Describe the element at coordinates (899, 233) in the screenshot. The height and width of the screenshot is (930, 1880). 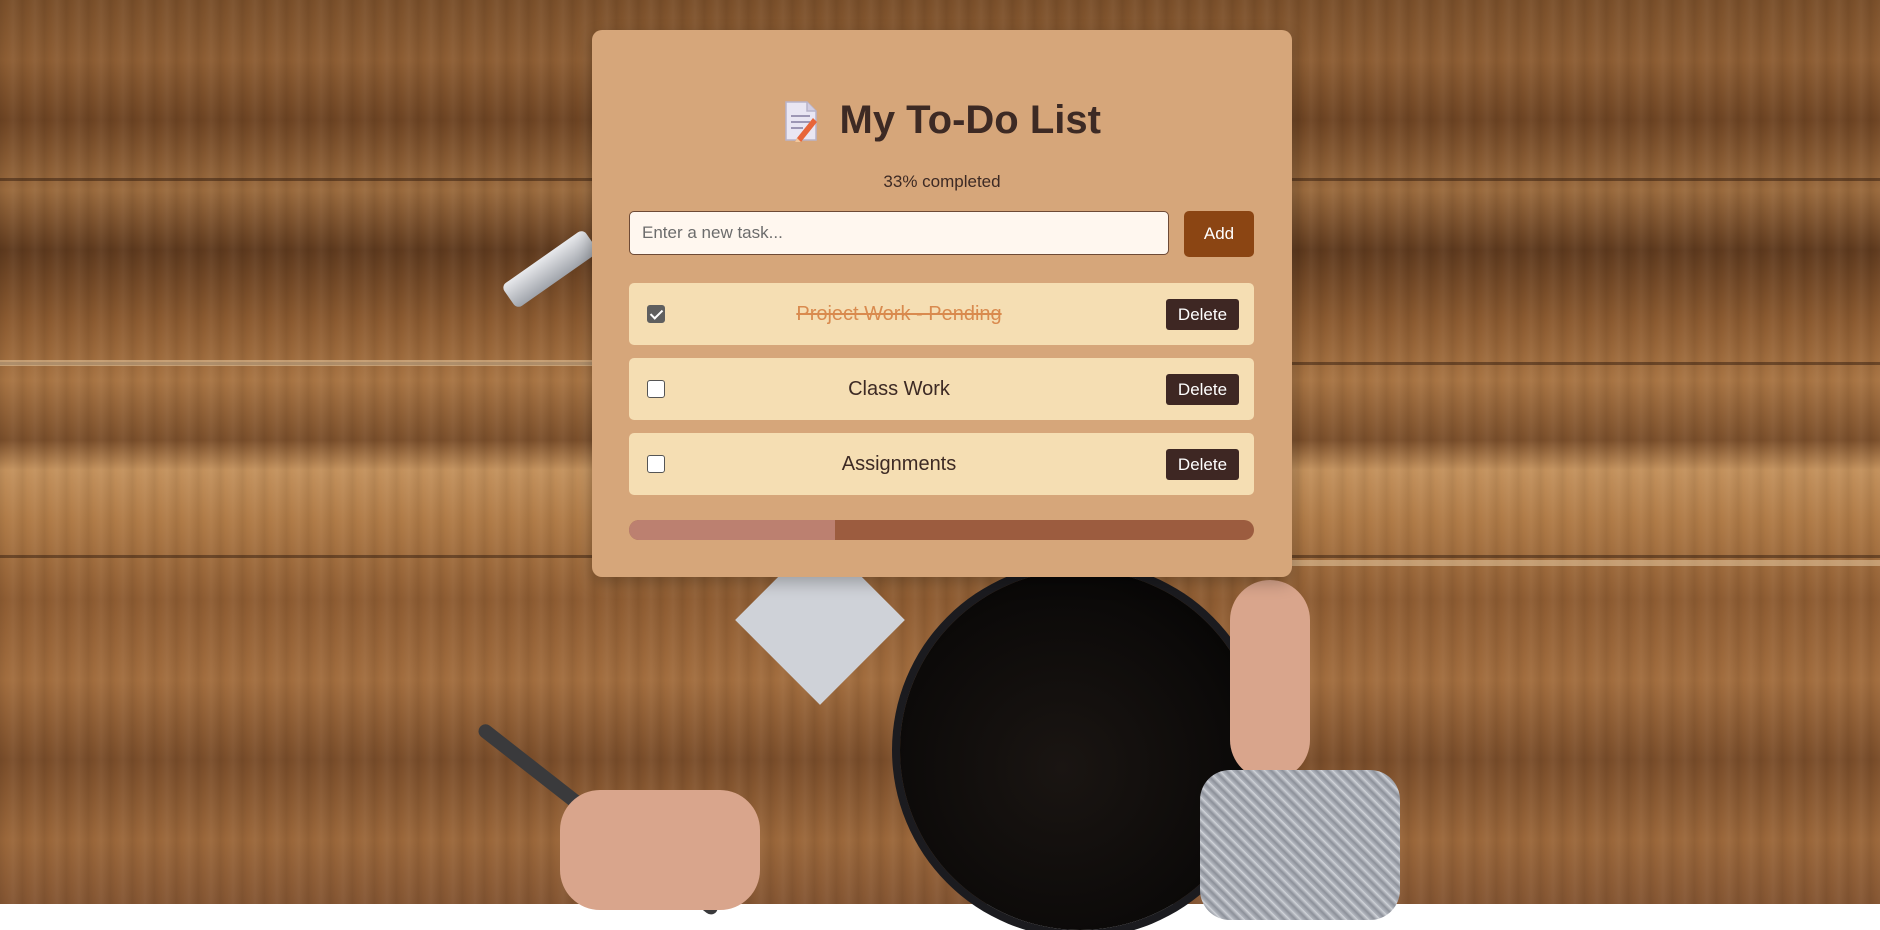
I see `new-task-input` at that location.